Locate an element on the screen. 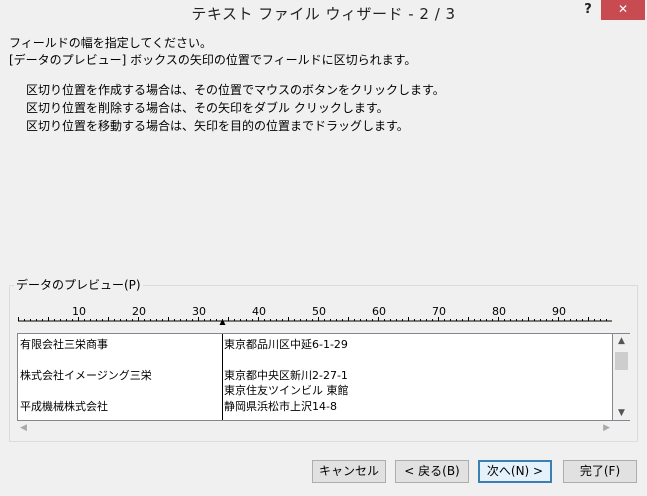 Image resolution: width=647 pixels, height=496 pixels. ruler-label: 50 is located at coordinates (319, 311).